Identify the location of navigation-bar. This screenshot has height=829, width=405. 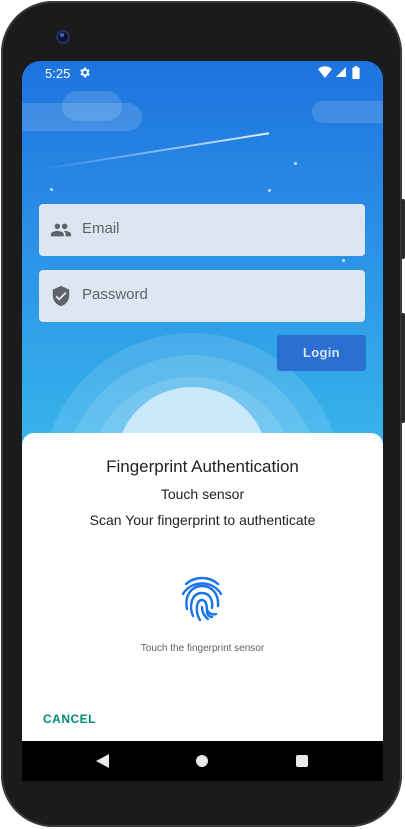
(202, 761).